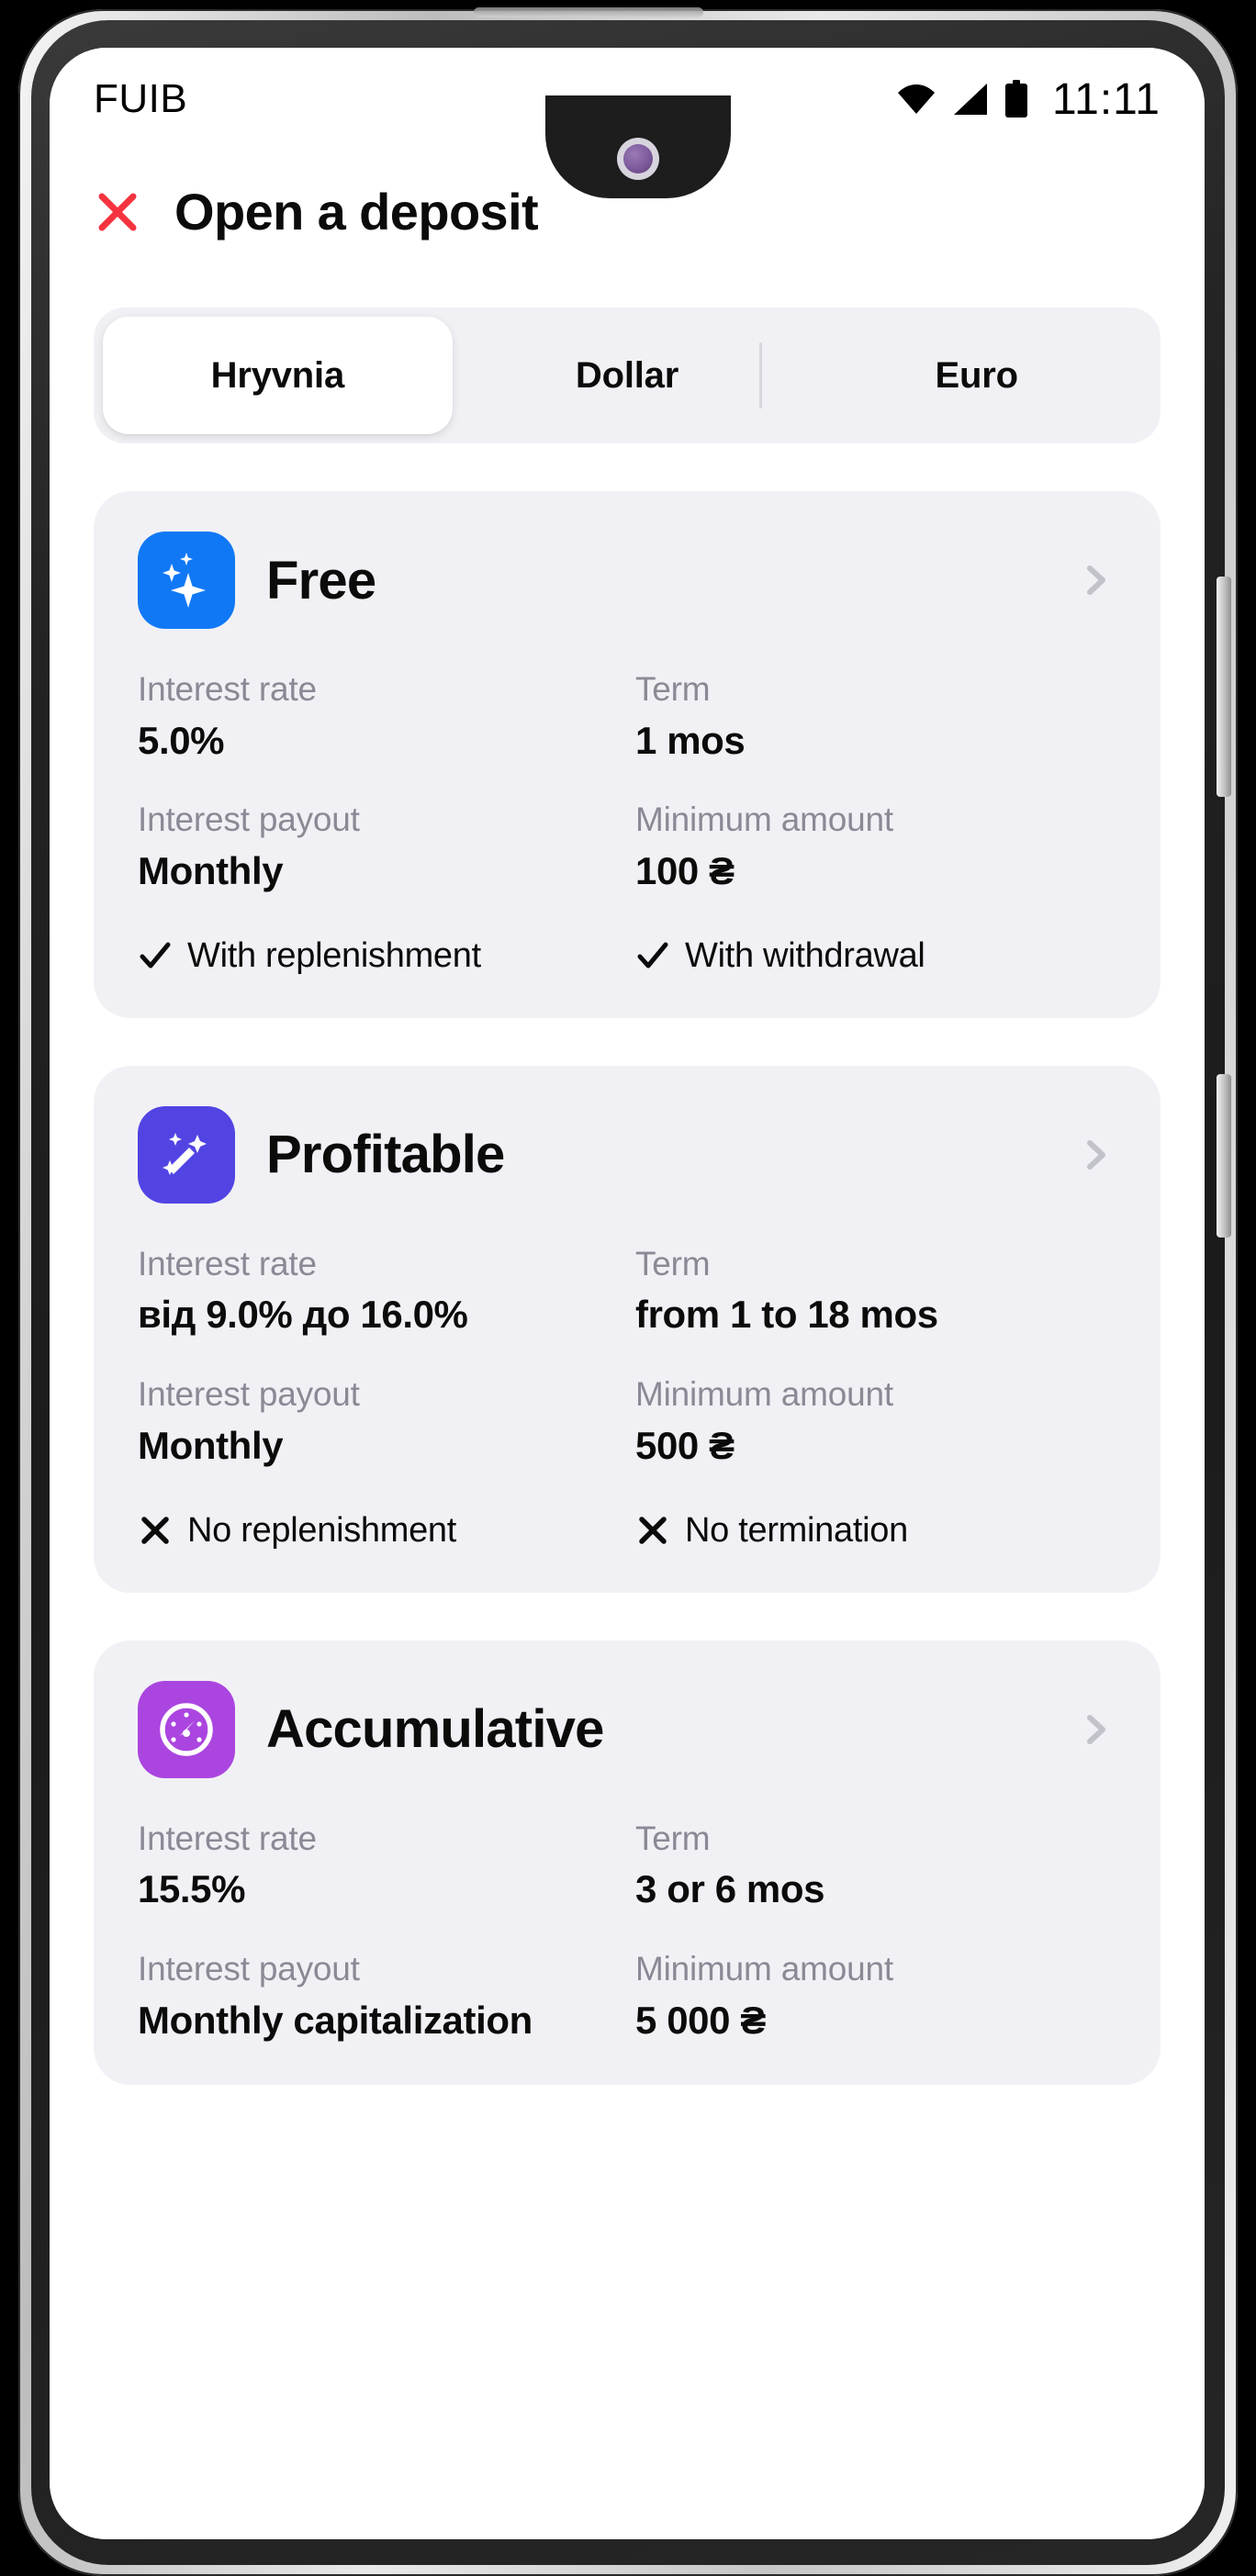 The width and height of the screenshot is (1256, 2576). I want to click on close-button, so click(117, 212).